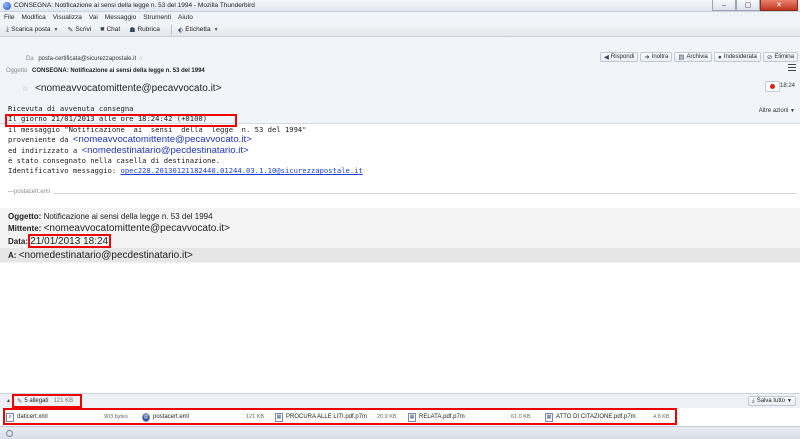  I want to click on menu-messaggio: Messaggio, so click(120, 17).